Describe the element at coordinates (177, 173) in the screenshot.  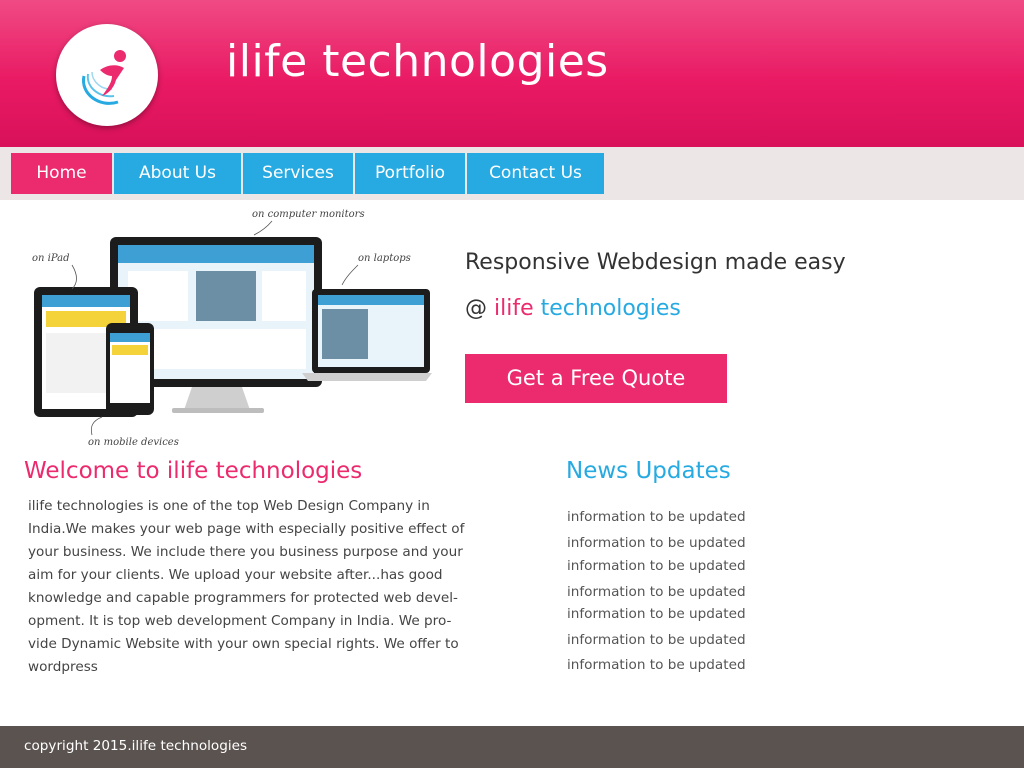
I see `nav-about-us: About Us` at that location.